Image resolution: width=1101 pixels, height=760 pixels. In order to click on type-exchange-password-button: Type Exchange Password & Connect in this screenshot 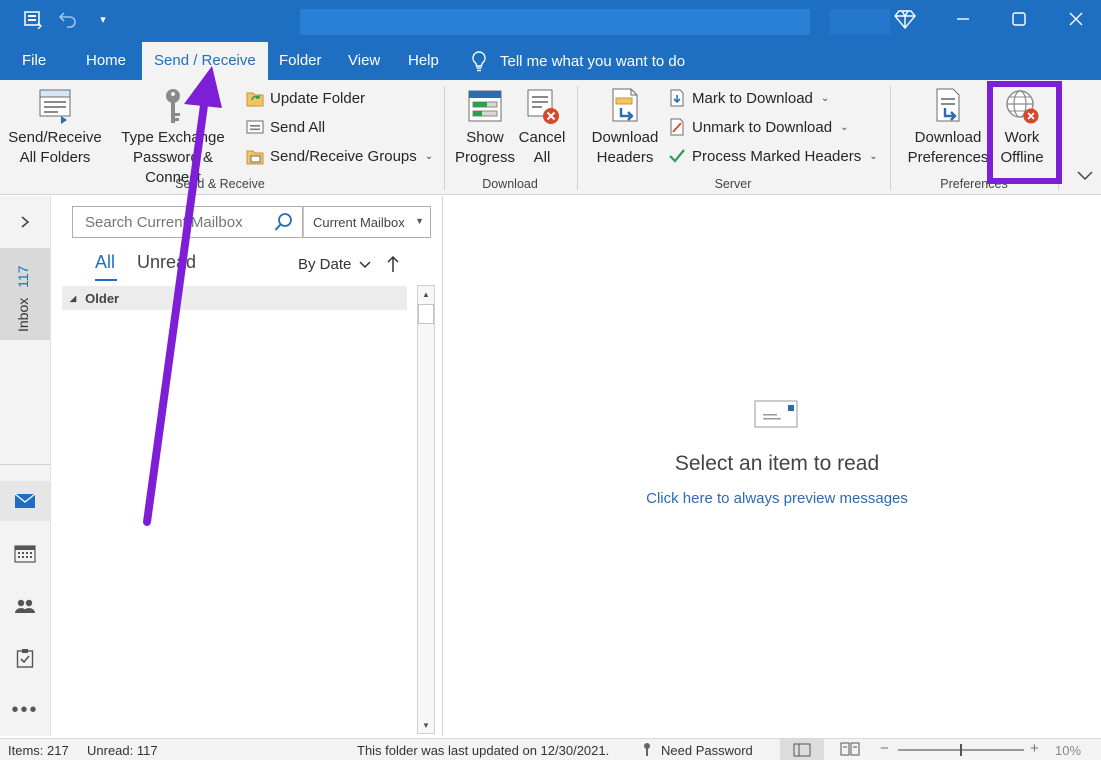, I will do `click(173, 137)`.